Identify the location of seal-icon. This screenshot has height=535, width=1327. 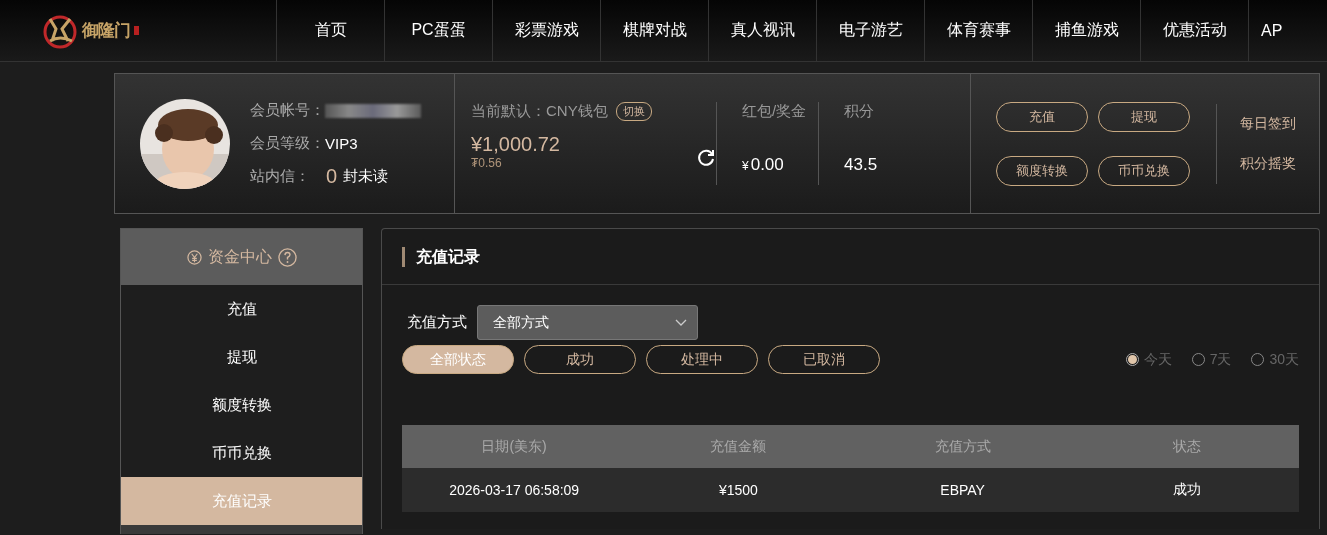
(136, 30).